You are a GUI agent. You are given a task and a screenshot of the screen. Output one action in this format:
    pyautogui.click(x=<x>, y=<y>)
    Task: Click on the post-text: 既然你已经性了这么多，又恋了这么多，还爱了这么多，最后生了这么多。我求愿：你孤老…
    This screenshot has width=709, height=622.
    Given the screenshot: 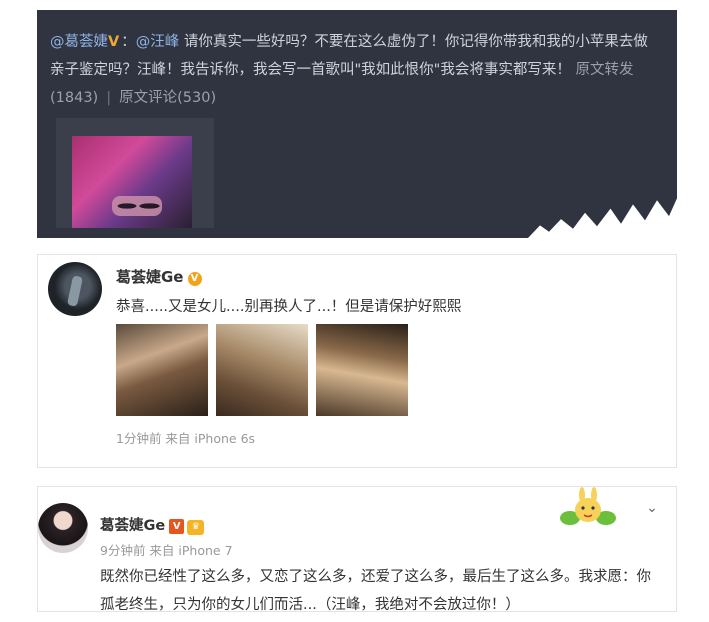 What is the action you would take?
    pyautogui.click(x=375, y=591)
    